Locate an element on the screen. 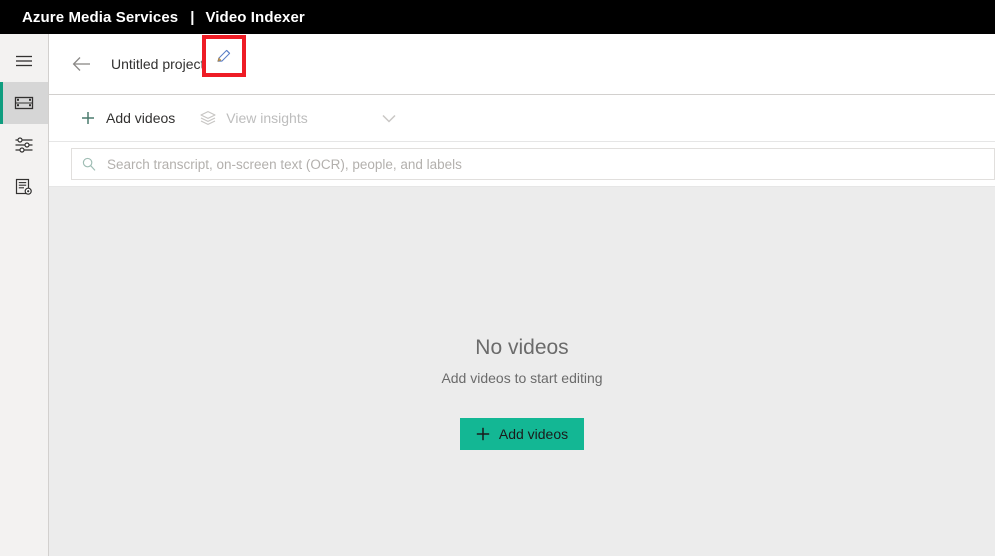 The height and width of the screenshot is (556, 995). view-insights-label: View insights is located at coordinates (267, 118).